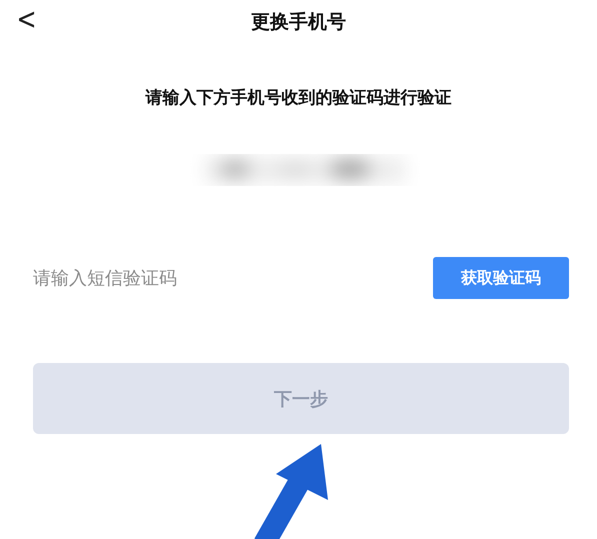  I want to click on sms-code-field: 请输入短信验证码, so click(183, 278).